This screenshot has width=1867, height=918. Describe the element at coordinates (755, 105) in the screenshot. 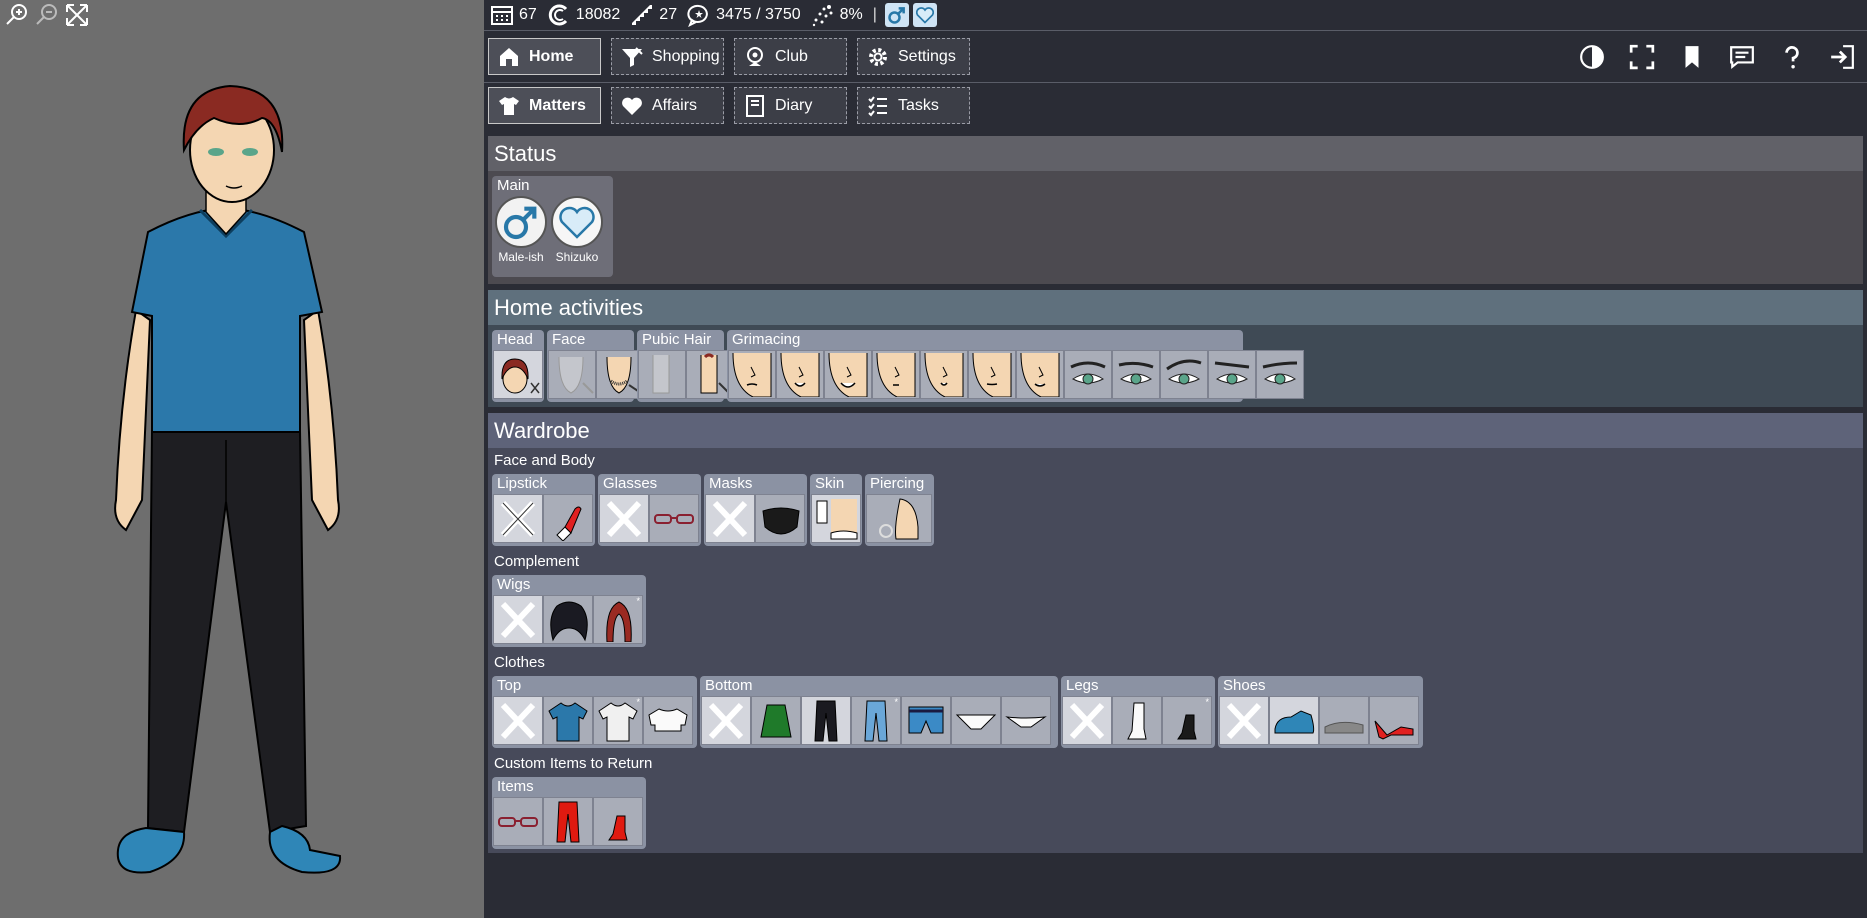

I see `notebook-icon` at that location.